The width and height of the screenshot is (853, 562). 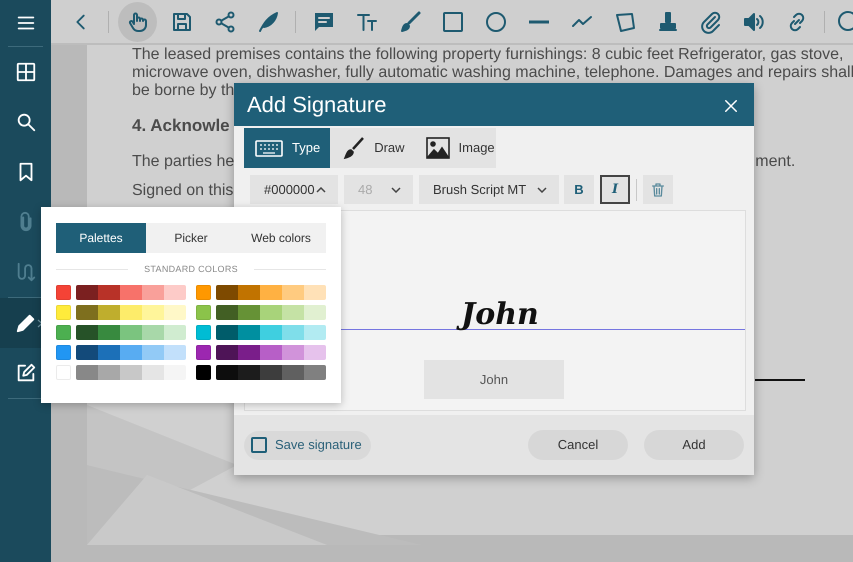 What do you see at coordinates (372, 148) in the screenshot?
I see `signature-tab: Draw` at bounding box center [372, 148].